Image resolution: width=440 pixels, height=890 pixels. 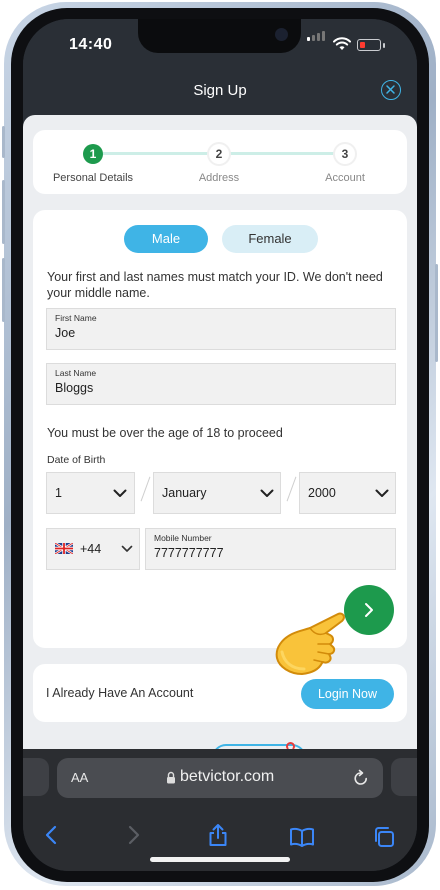 What do you see at coordinates (345, 178) in the screenshot?
I see `step-3-label: Account` at bounding box center [345, 178].